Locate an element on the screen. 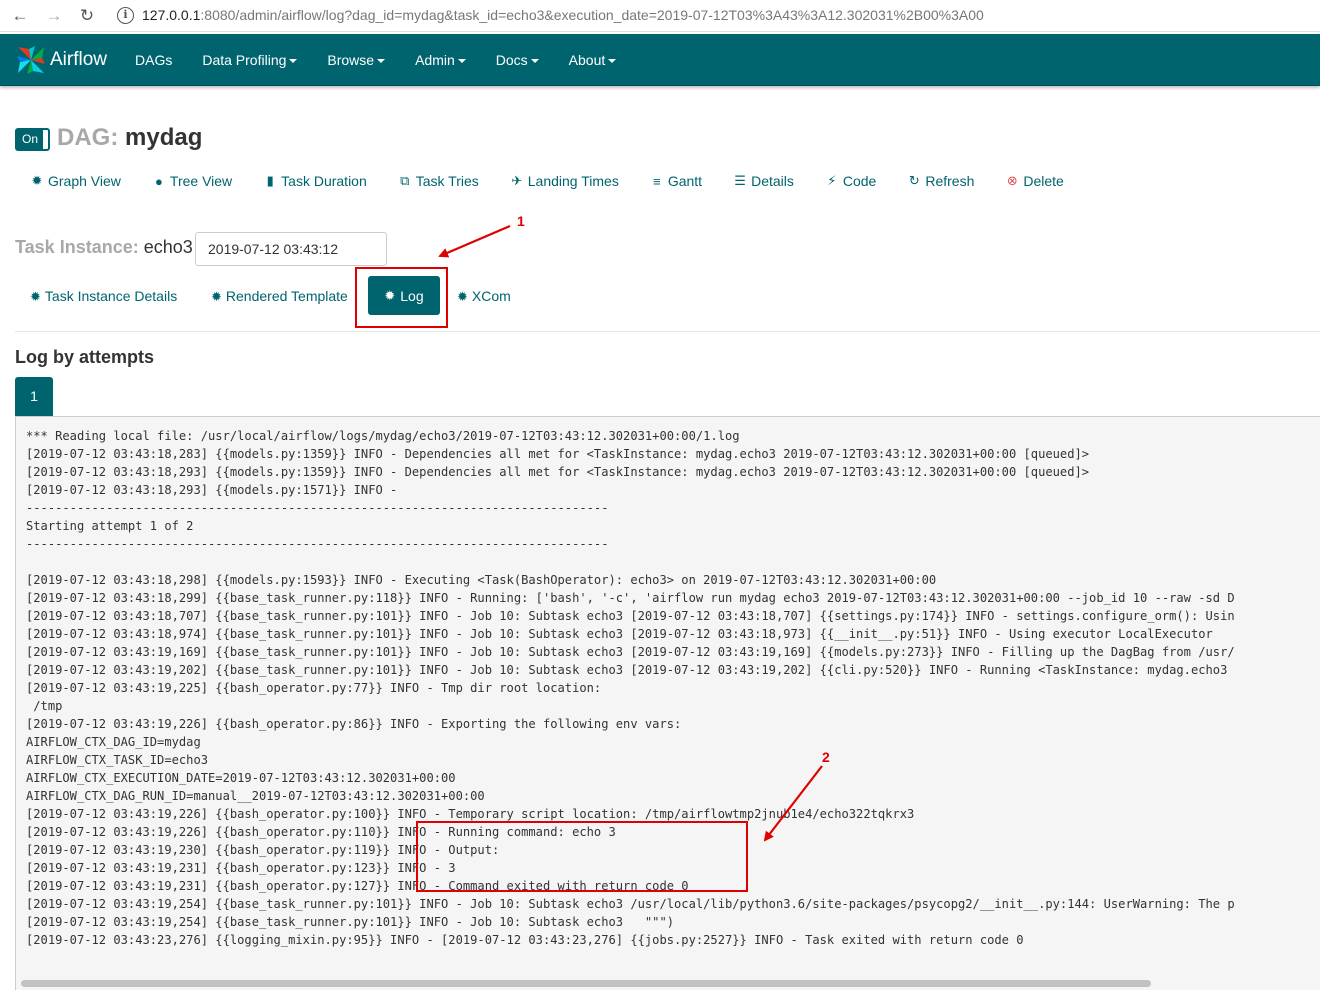 The image size is (1320, 990). dag-pause-toggle: On is located at coordinates (32, 139).